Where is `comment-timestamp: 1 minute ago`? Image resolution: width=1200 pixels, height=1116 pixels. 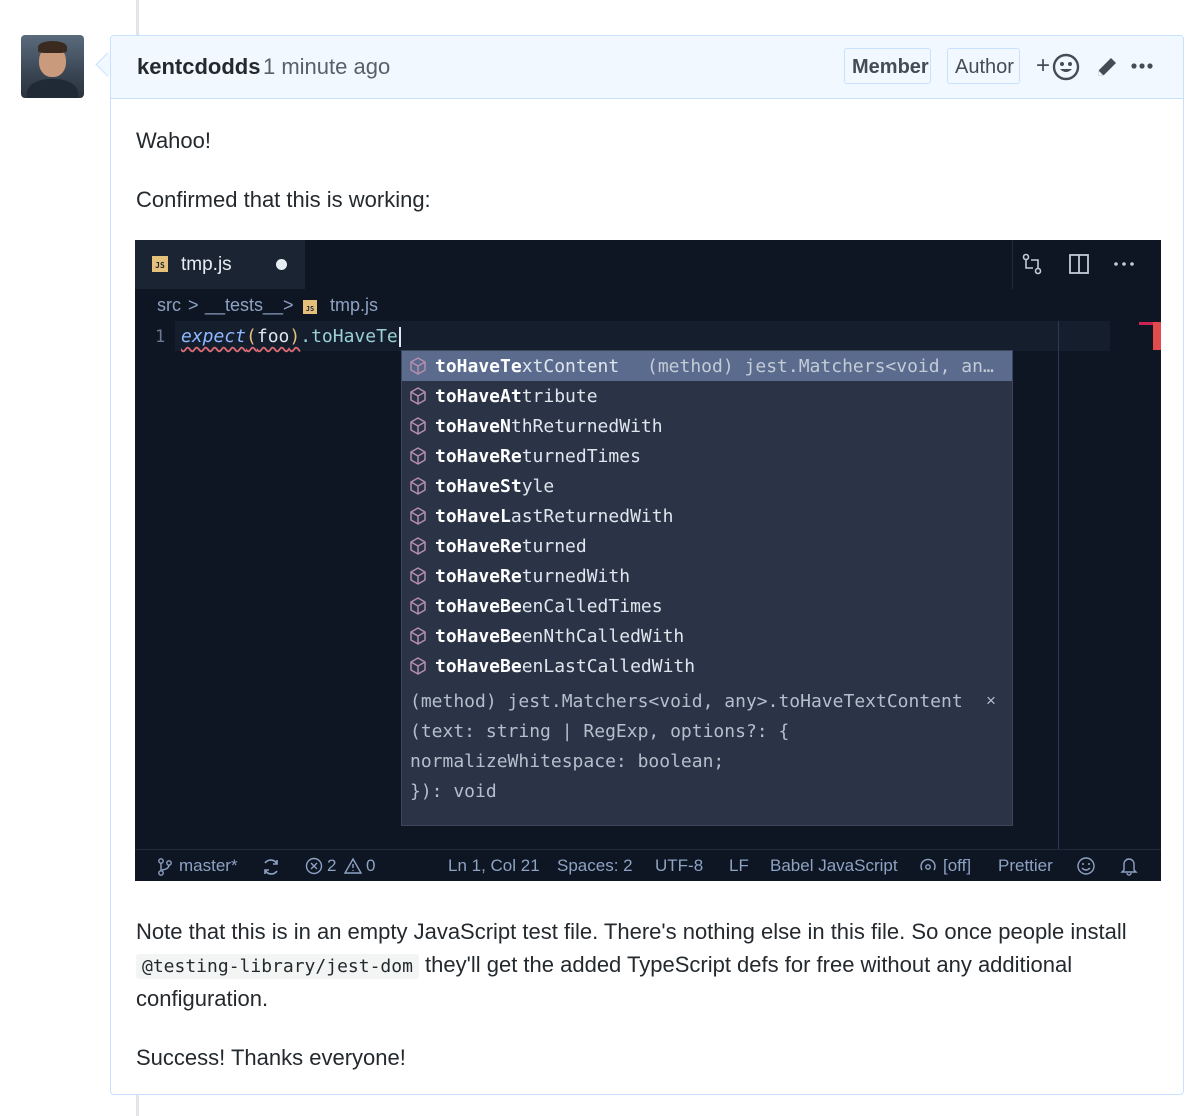 comment-timestamp: 1 minute ago is located at coordinates (326, 67).